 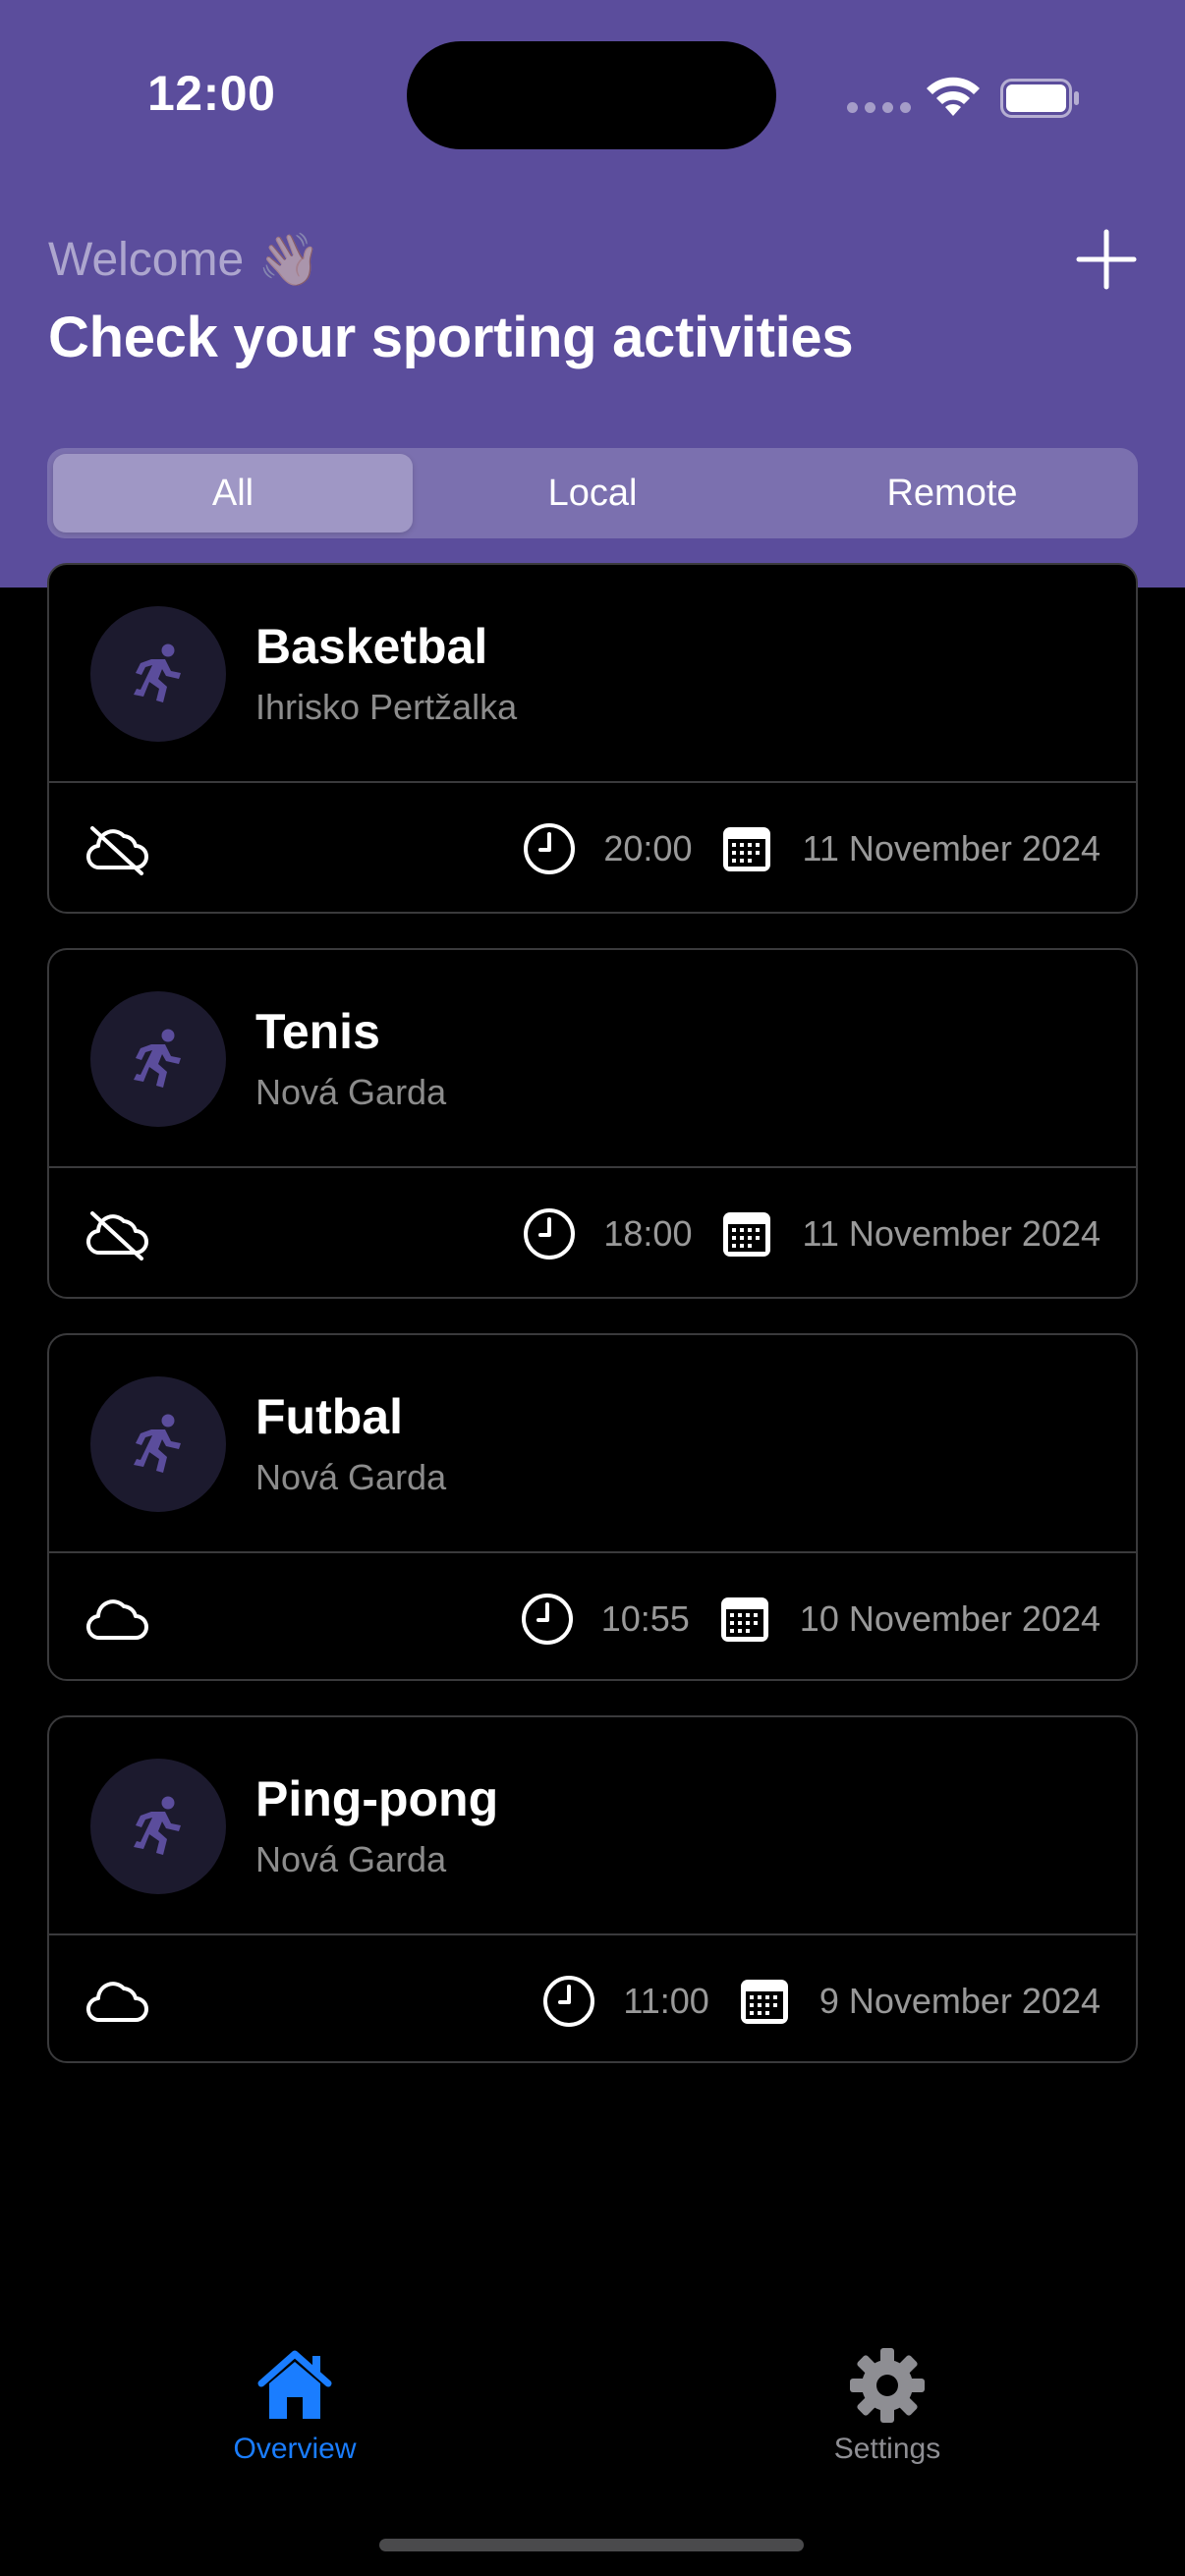 What do you see at coordinates (879, 107) in the screenshot?
I see `cellular-signal-icon` at bounding box center [879, 107].